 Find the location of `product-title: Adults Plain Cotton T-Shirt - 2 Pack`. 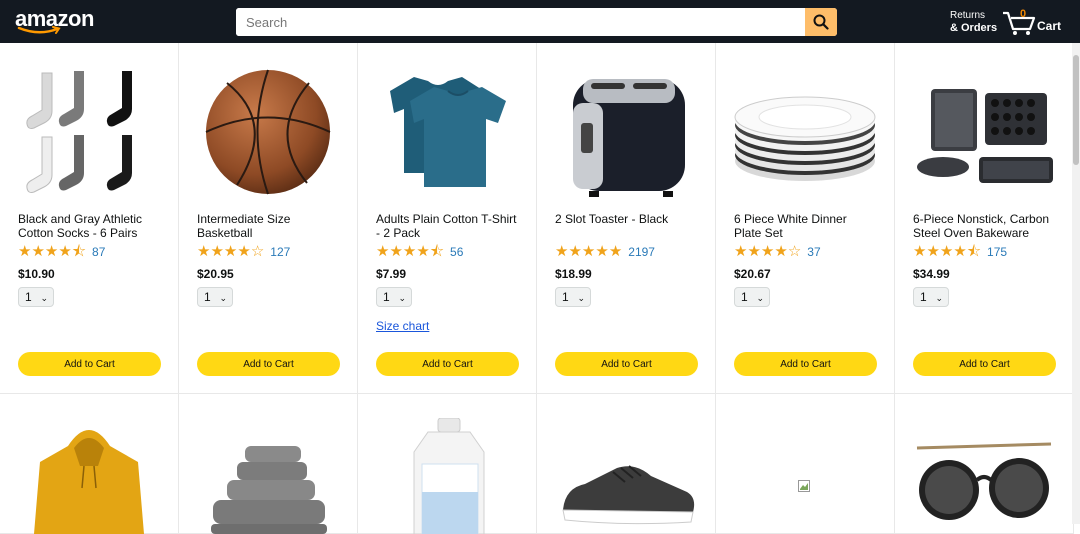

product-title: Adults Plain Cotton T-Shirt - 2 Pack is located at coordinates (447, 226).